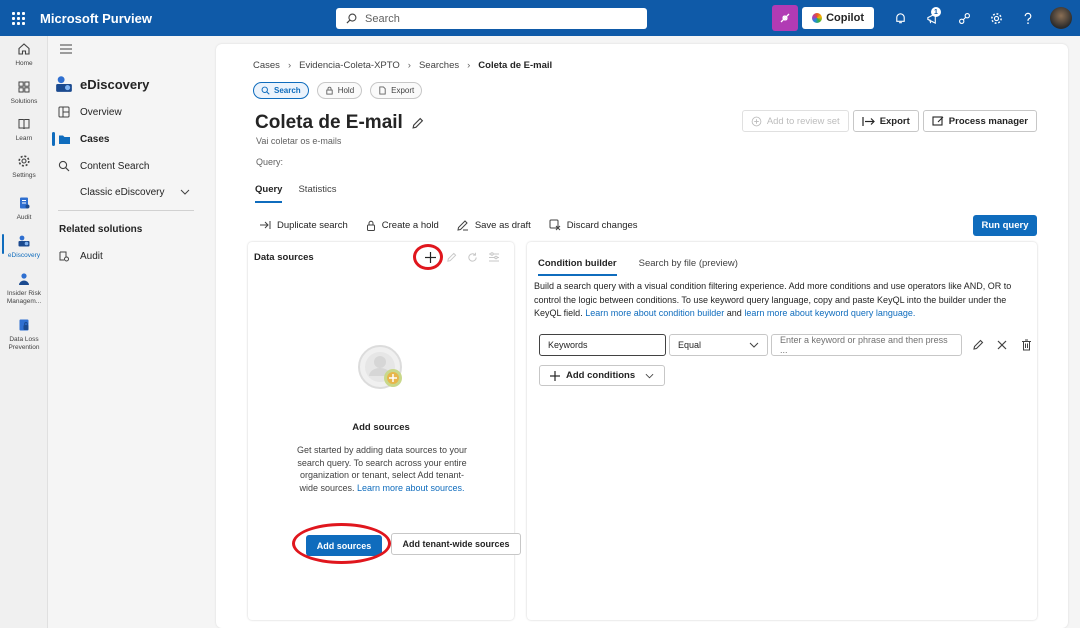 Image resolution: width=1080 pixels, height=628 pixels. I want to click on breadcrumb-item: Searches, so click(439, 65).